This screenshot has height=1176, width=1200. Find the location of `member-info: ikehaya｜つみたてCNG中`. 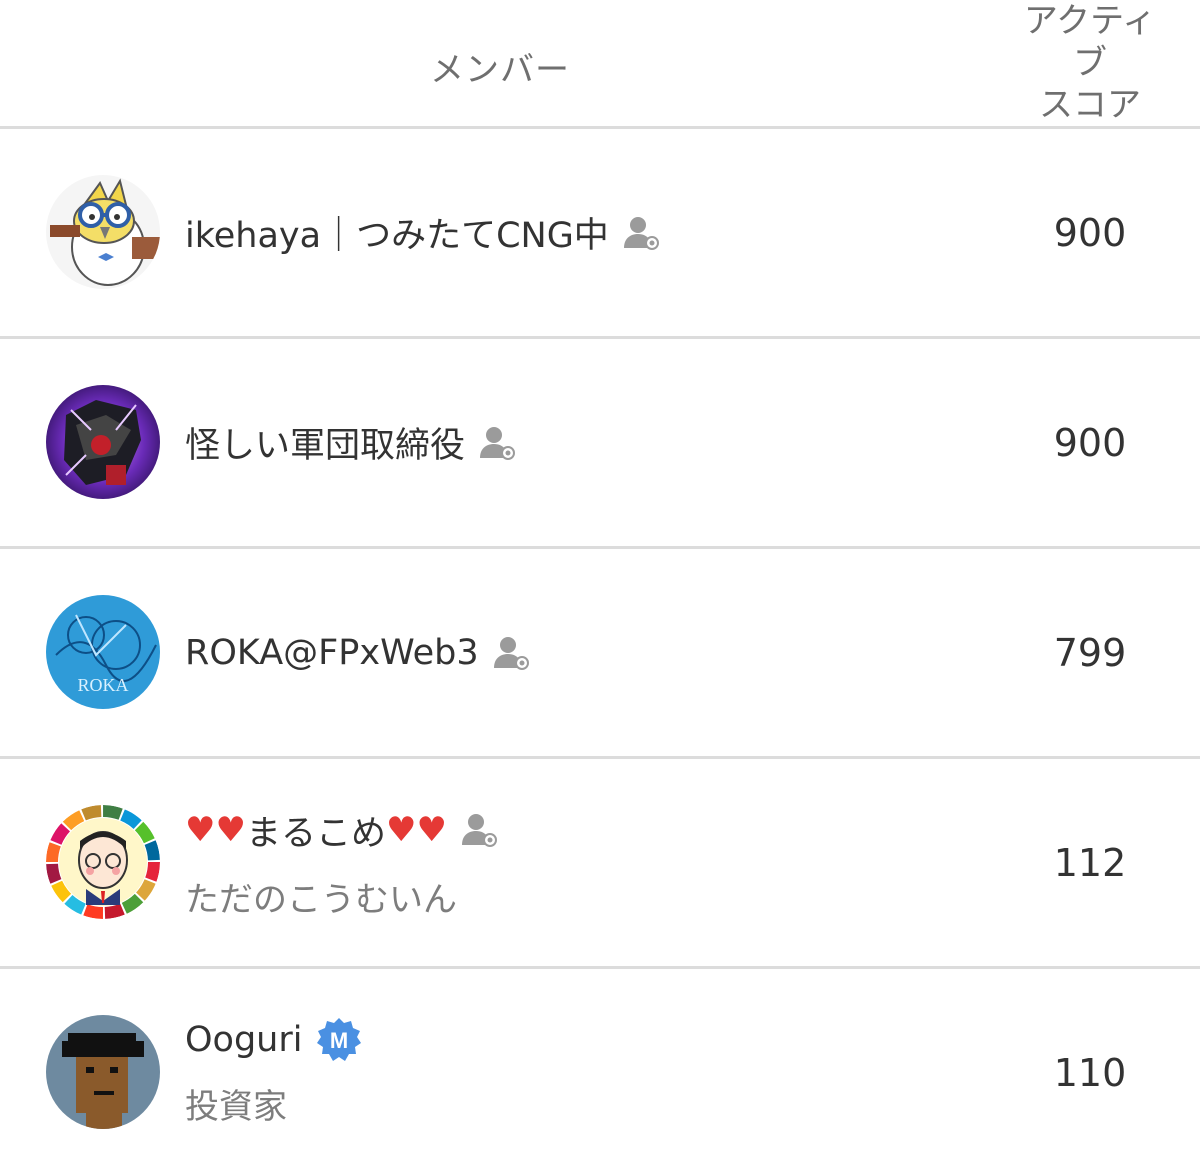

member-info: ikehaya｜つみたてCNG中 is located at coordinates (422, 232).